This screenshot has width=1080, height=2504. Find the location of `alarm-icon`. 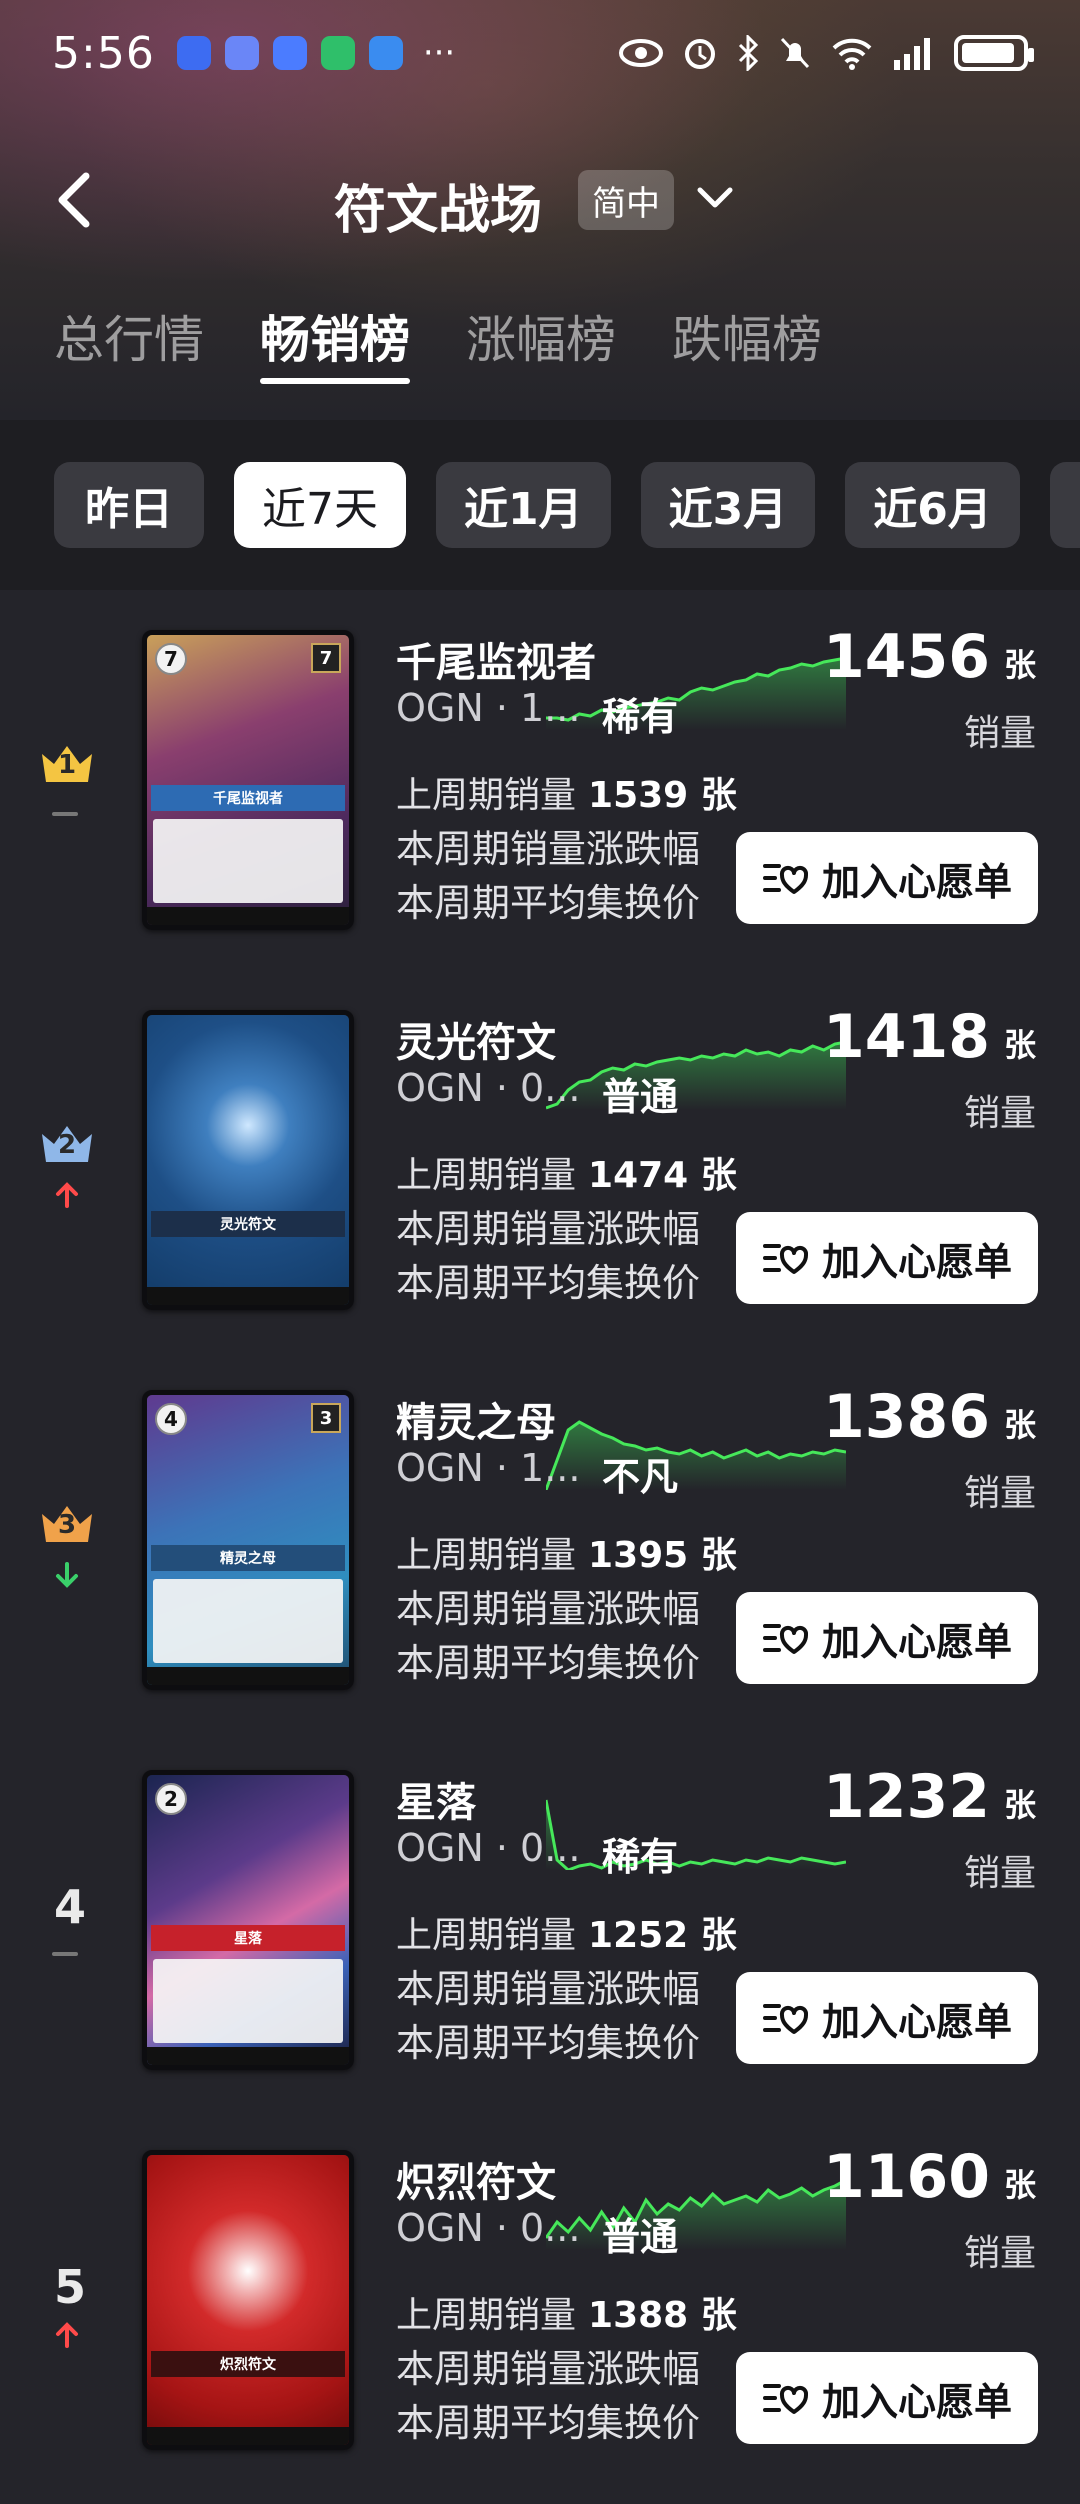

alarm-icon is located at coordinates (700, 54).